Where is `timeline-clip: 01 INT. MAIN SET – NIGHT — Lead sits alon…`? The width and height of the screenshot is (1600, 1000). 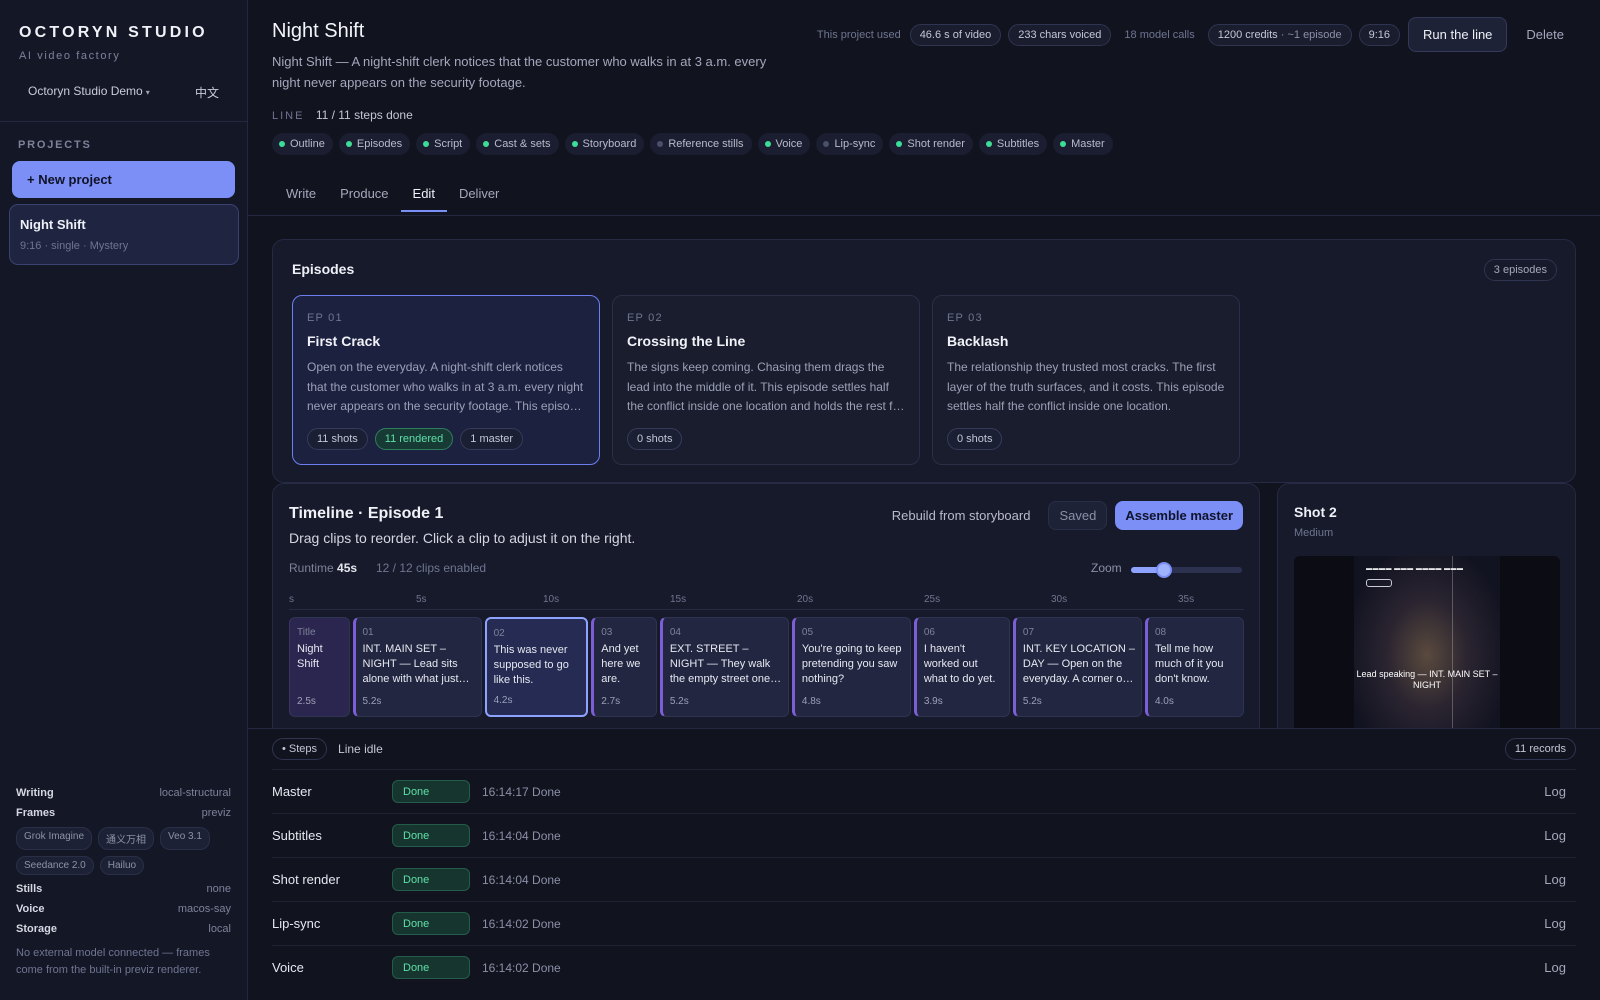
timeline-clip: 01 INT. MAIN SET – NIGHT — Lead sits alon… is located at coordinates (417, 667).